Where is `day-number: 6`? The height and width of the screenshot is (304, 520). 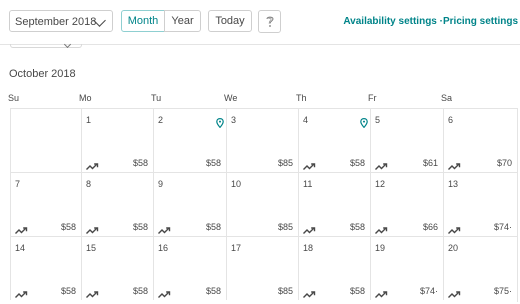 day-number: 6 is located at coordinates (451, 120).